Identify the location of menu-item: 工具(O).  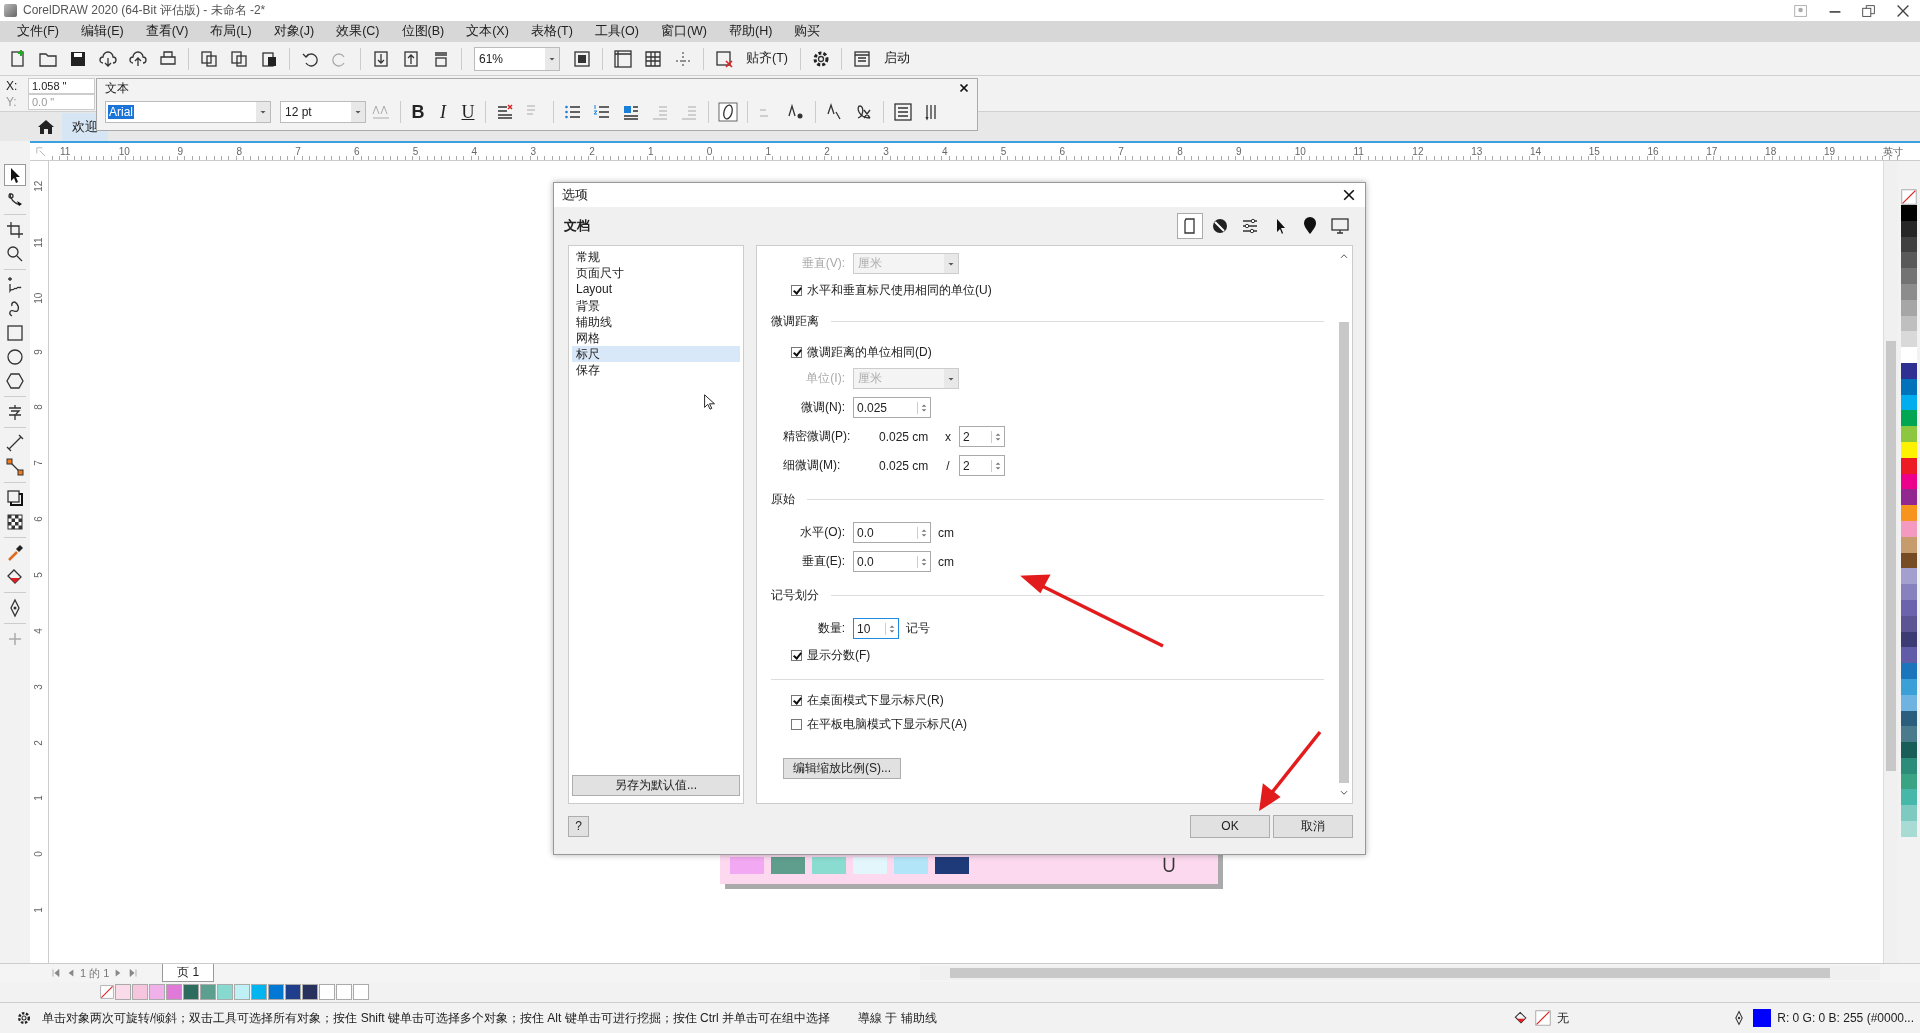
(616, 31).